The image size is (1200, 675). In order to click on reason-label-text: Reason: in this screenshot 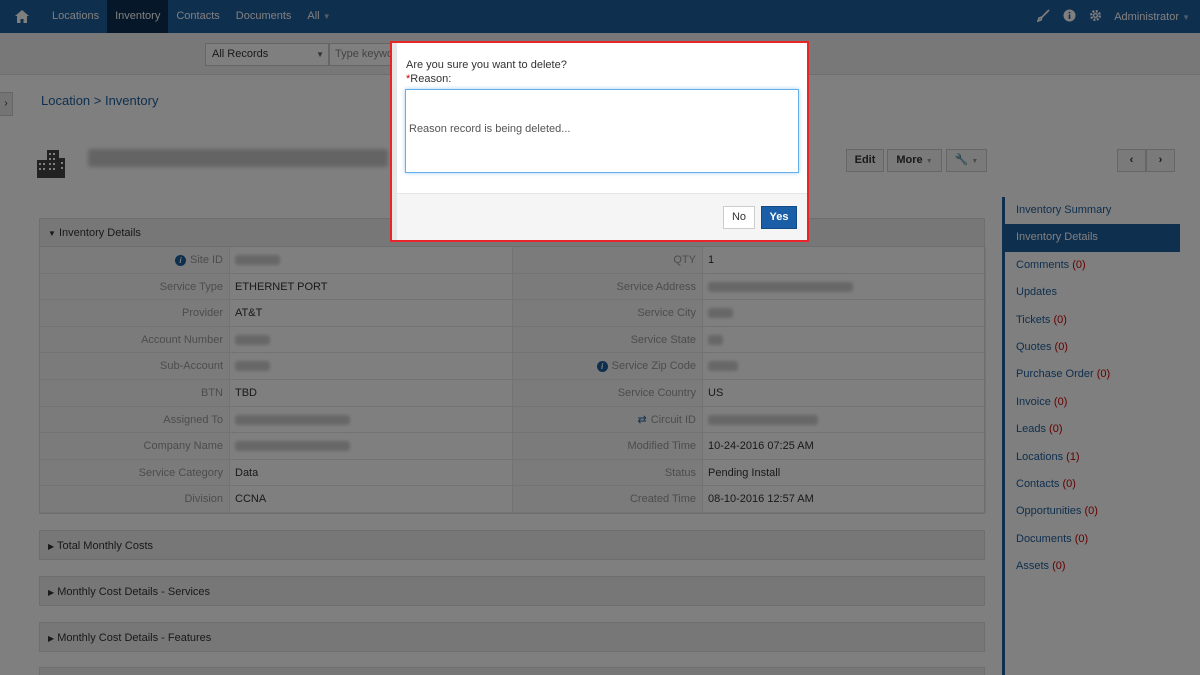, I will do `click(431, 79)`.